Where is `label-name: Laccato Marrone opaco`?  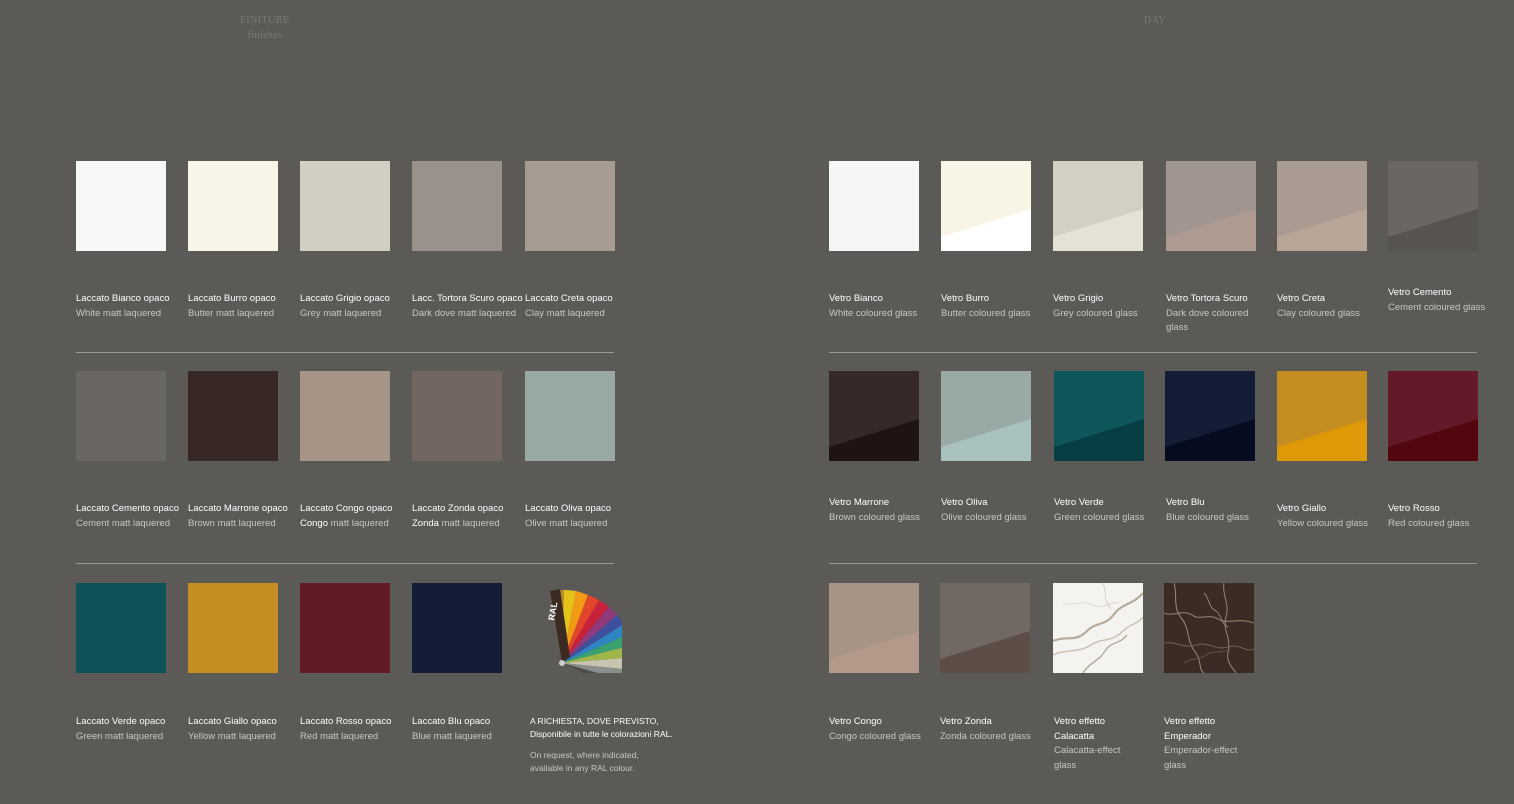 label-name: Laccato Marrone opaco is located at coordinates (238, 508).